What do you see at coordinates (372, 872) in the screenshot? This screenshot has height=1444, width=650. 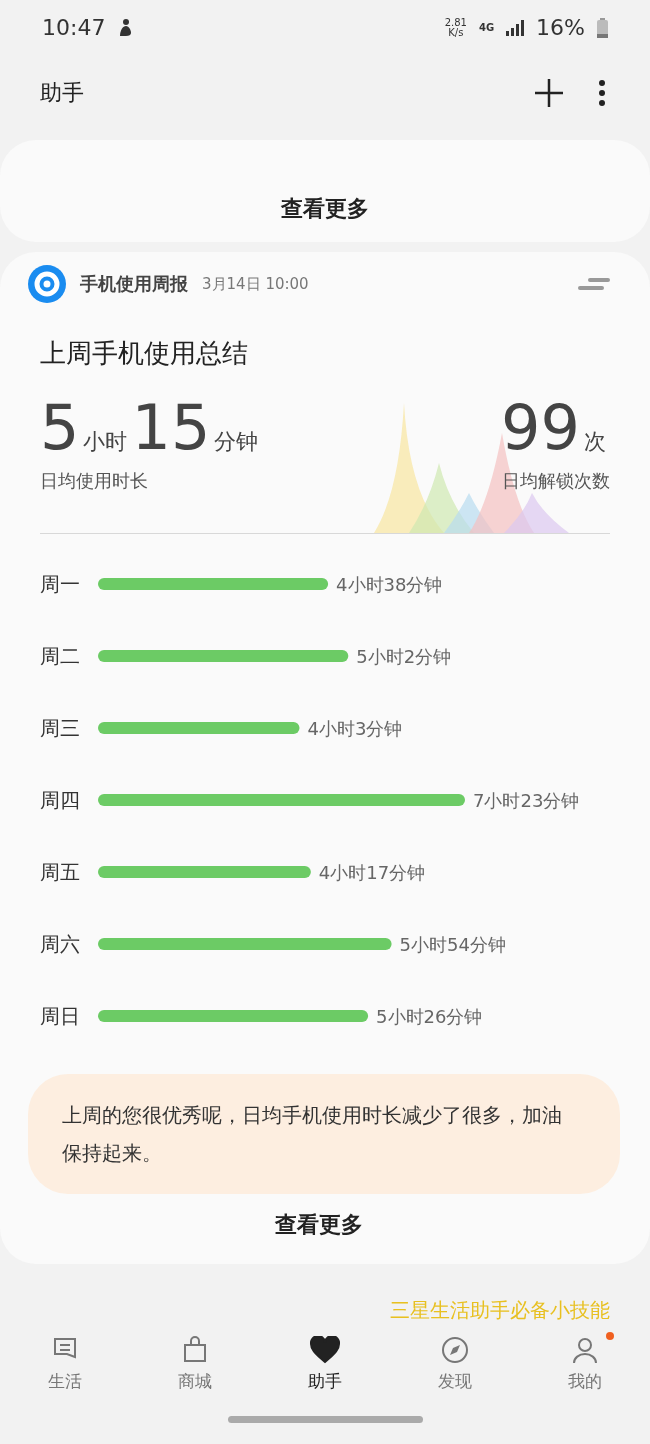 I see `usage-time: 4小时17分钟` at bounding box center [372, 872].